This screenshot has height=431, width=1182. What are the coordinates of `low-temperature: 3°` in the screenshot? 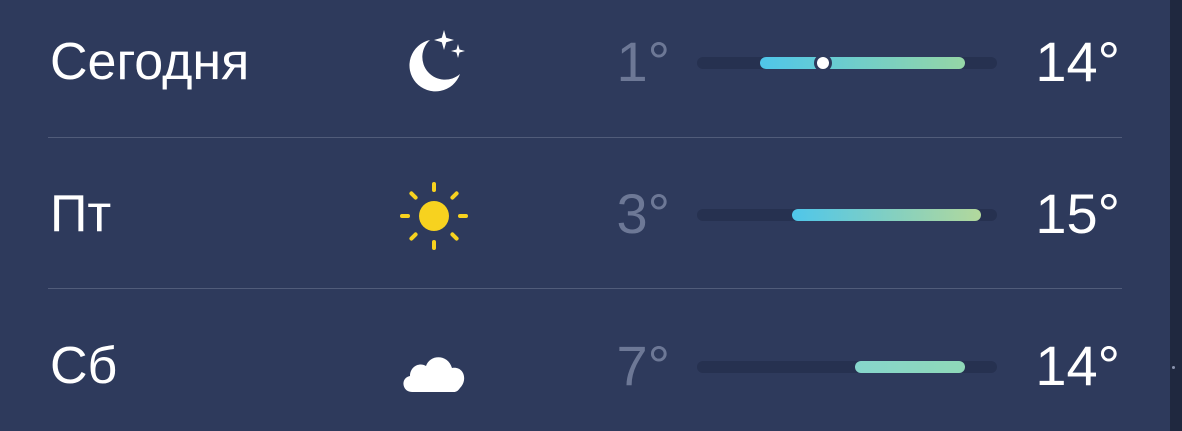 It's located at (643, 213).